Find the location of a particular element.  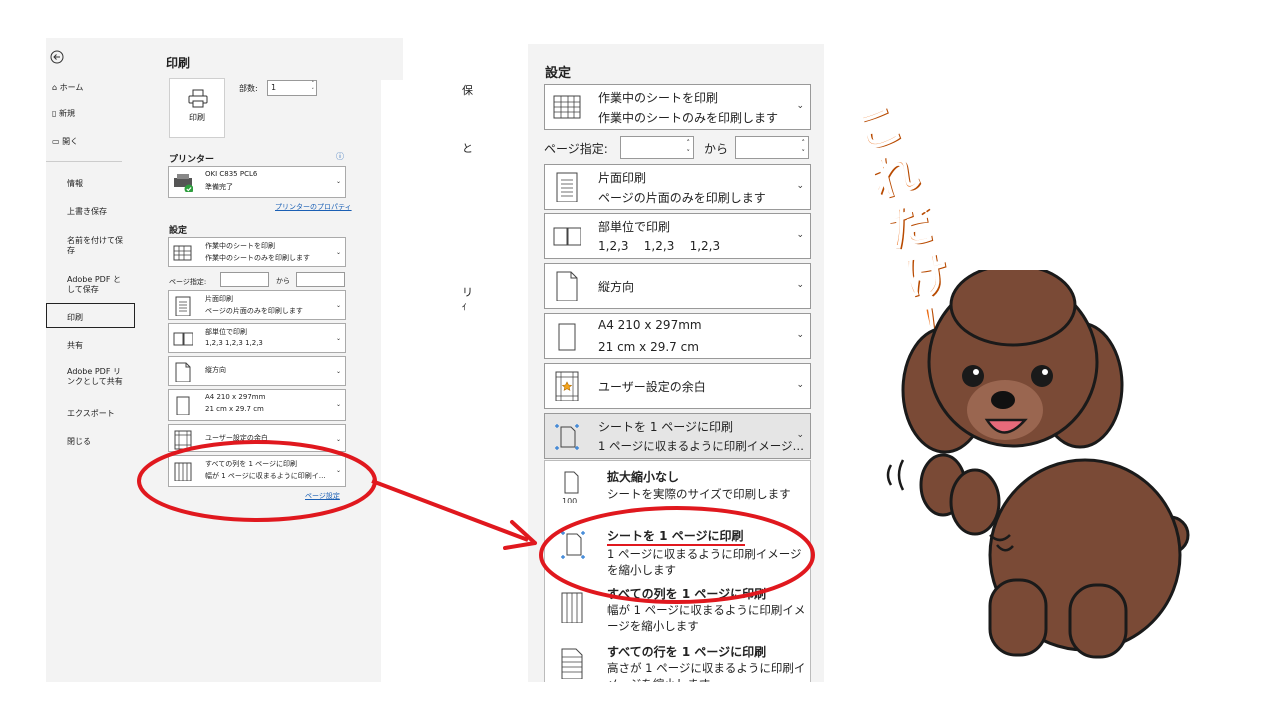

setting-scaling-selected: シートを 1 ページに印刷 1 ページに収まるように印刷イメージ… ⌄ is located at coordinates (677, 436).